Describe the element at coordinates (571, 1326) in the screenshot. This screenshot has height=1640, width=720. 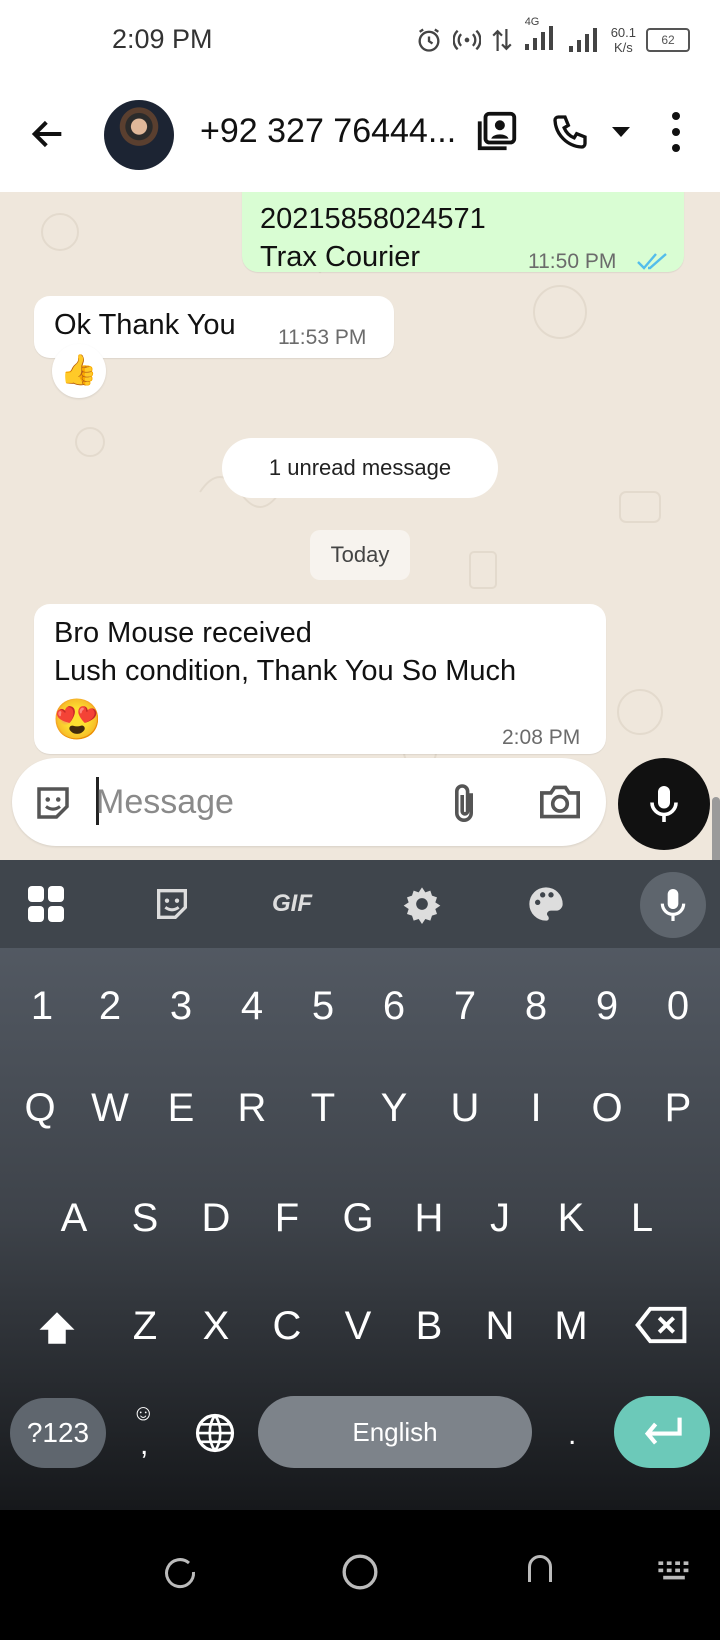
I see `key-m: M` at that location.